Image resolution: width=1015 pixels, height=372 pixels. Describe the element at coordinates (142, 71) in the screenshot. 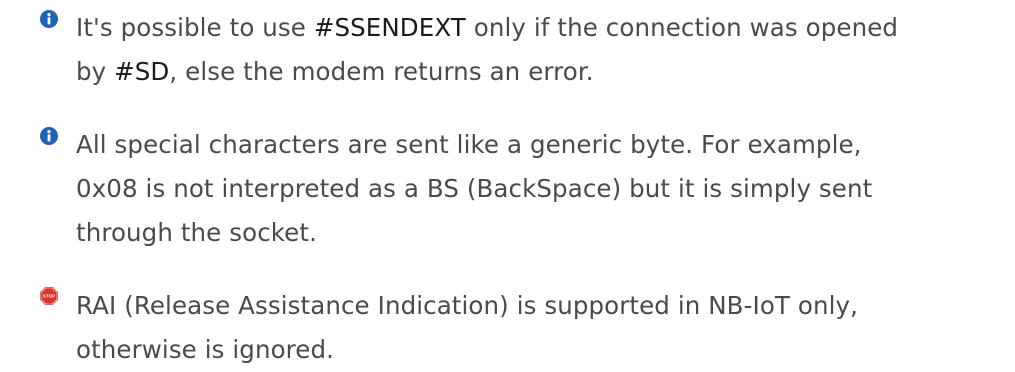

I see `command-name: #SD` at that location.